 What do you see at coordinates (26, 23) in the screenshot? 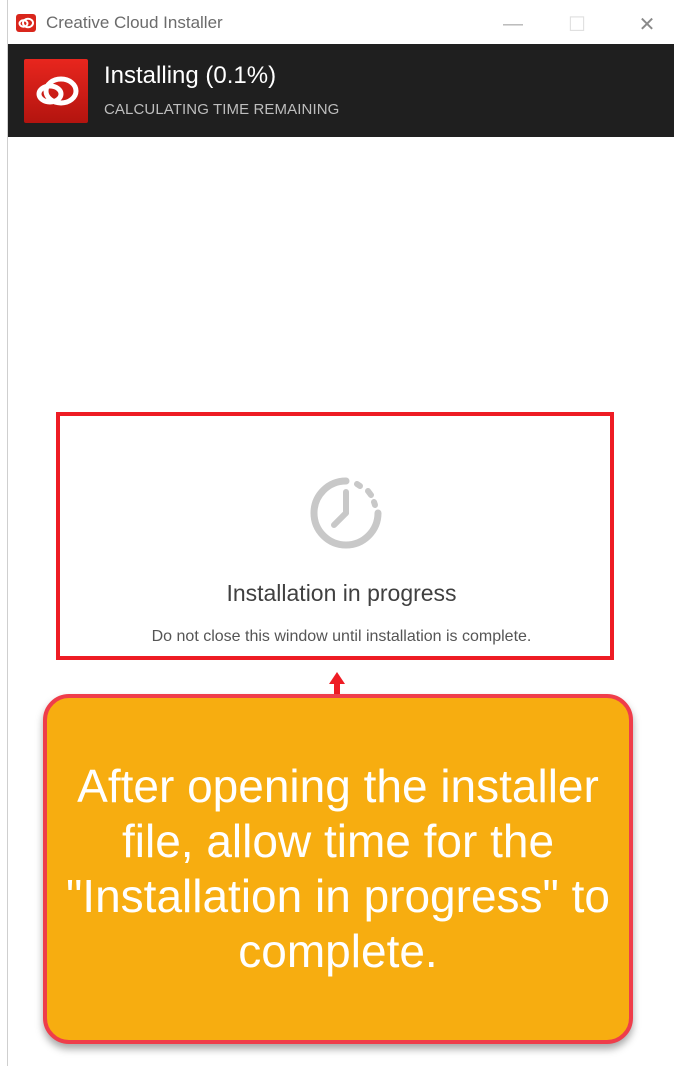
I see `creative-cloud-small-icon` at bounding box center [26, 23].